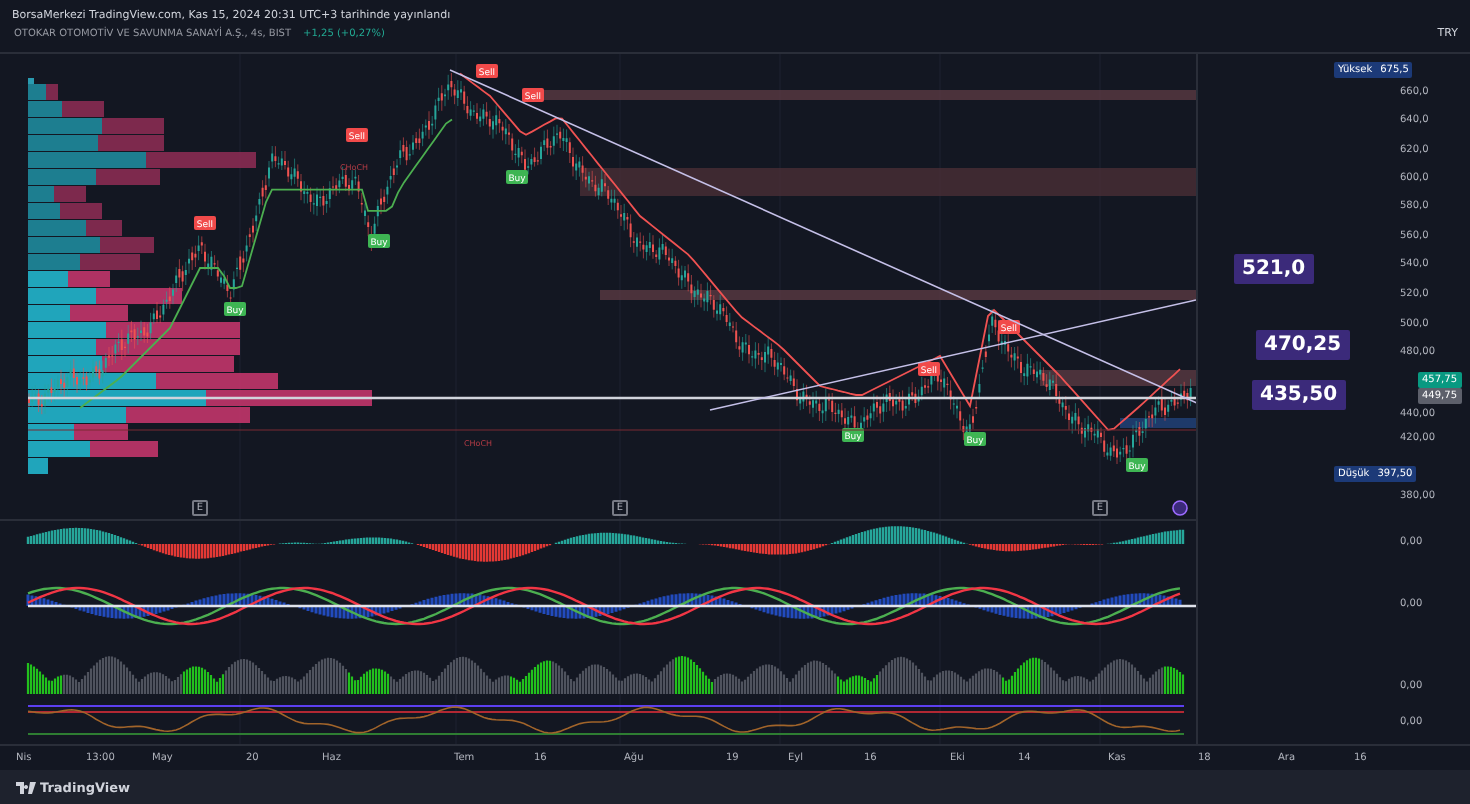  I want to click on support-zone, so click(1158, 423).